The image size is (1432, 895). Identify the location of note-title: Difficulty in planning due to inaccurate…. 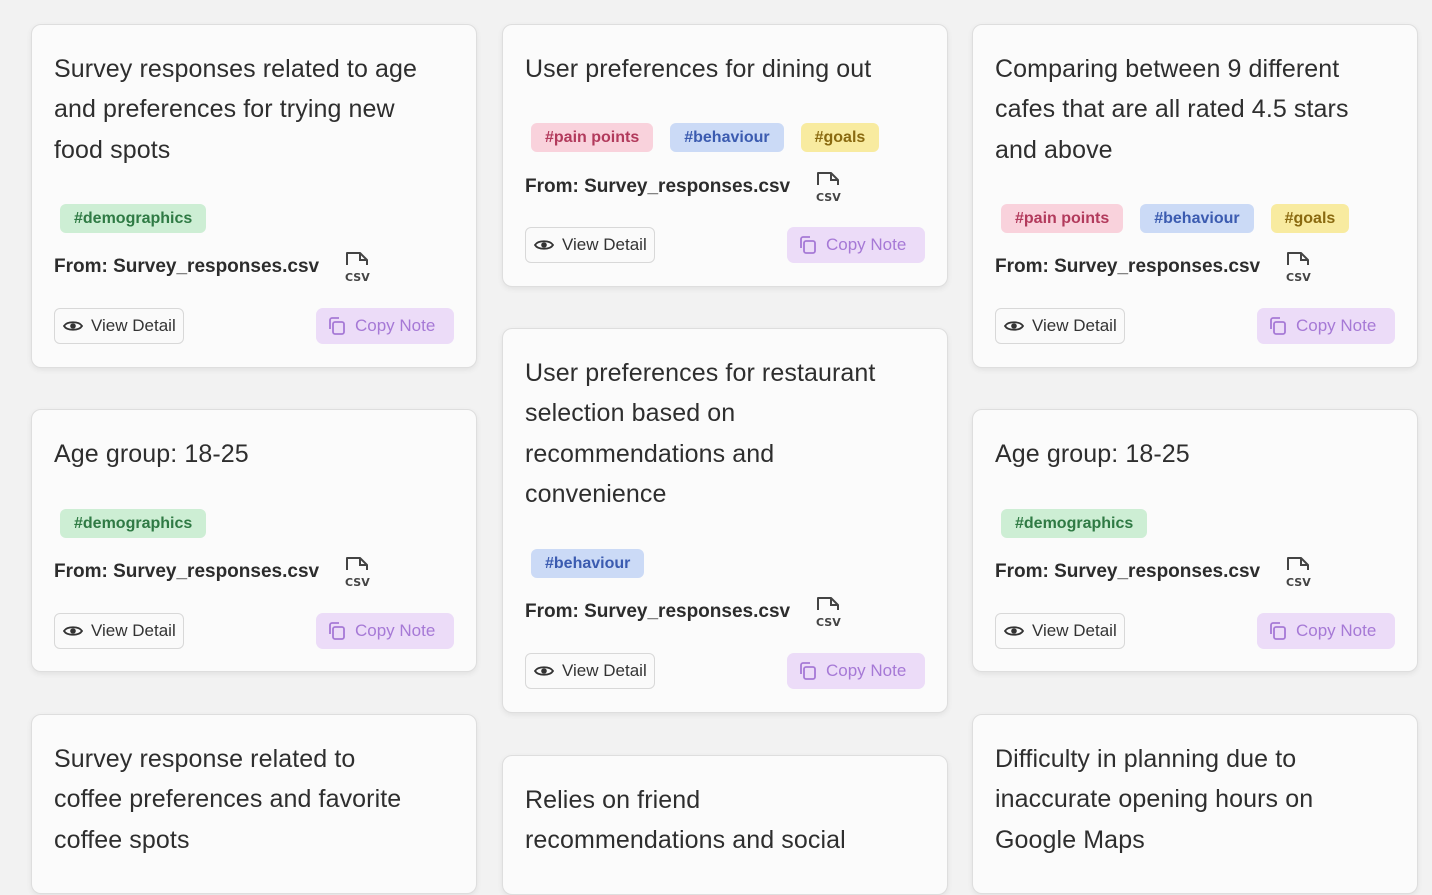
(1154, 799).